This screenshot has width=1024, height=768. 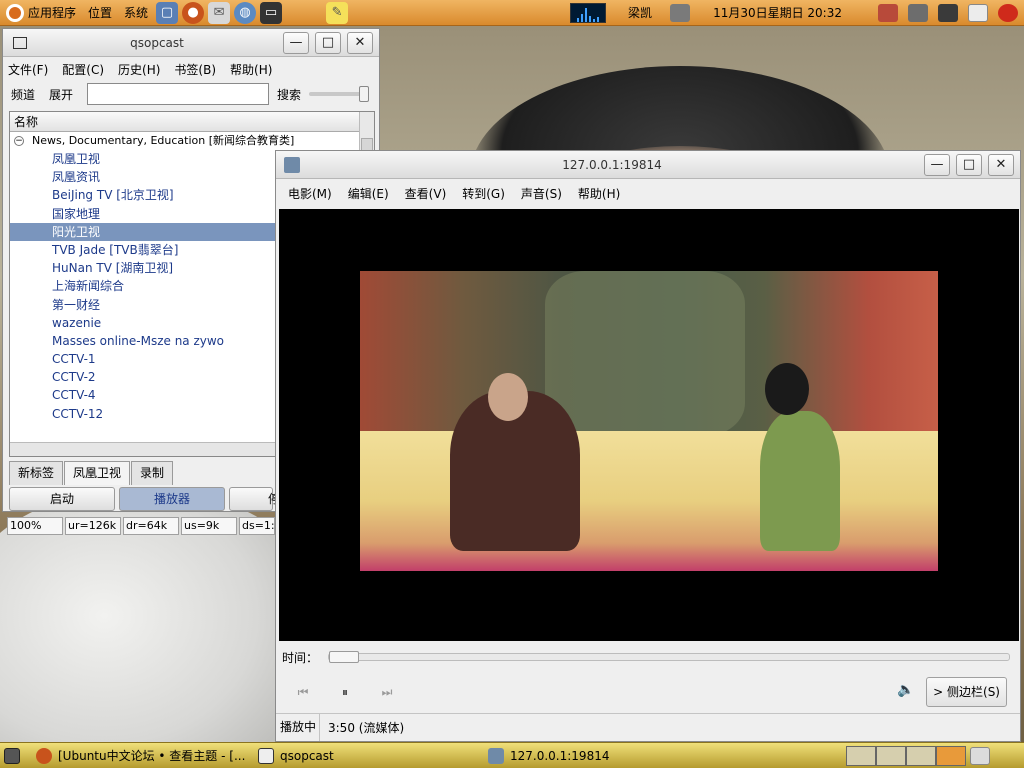 I want to click on player-app-icon, so click(x=292, y=164).